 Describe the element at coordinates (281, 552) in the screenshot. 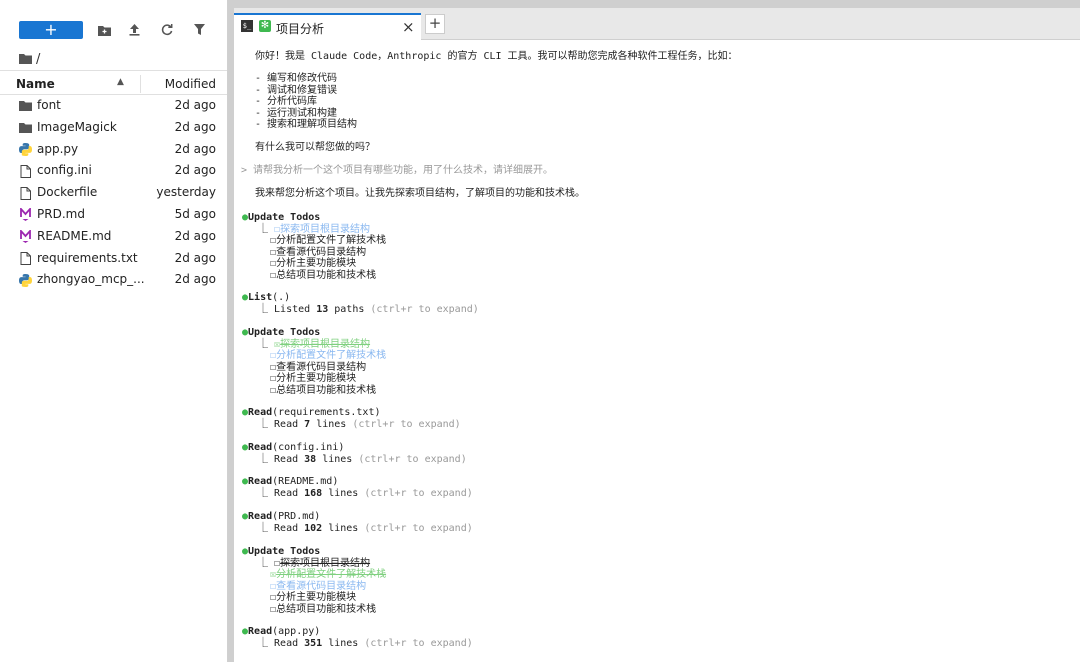

I see `tool-header: ●Update Todos` at that location.